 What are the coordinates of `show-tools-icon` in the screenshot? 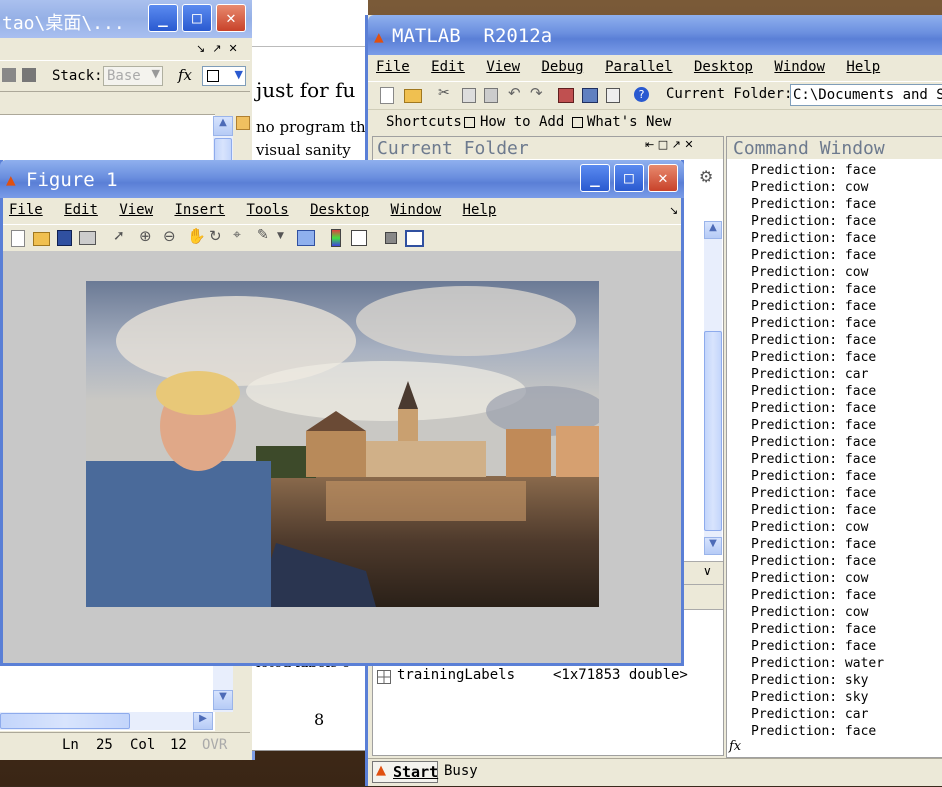 It's located at (414, 238).